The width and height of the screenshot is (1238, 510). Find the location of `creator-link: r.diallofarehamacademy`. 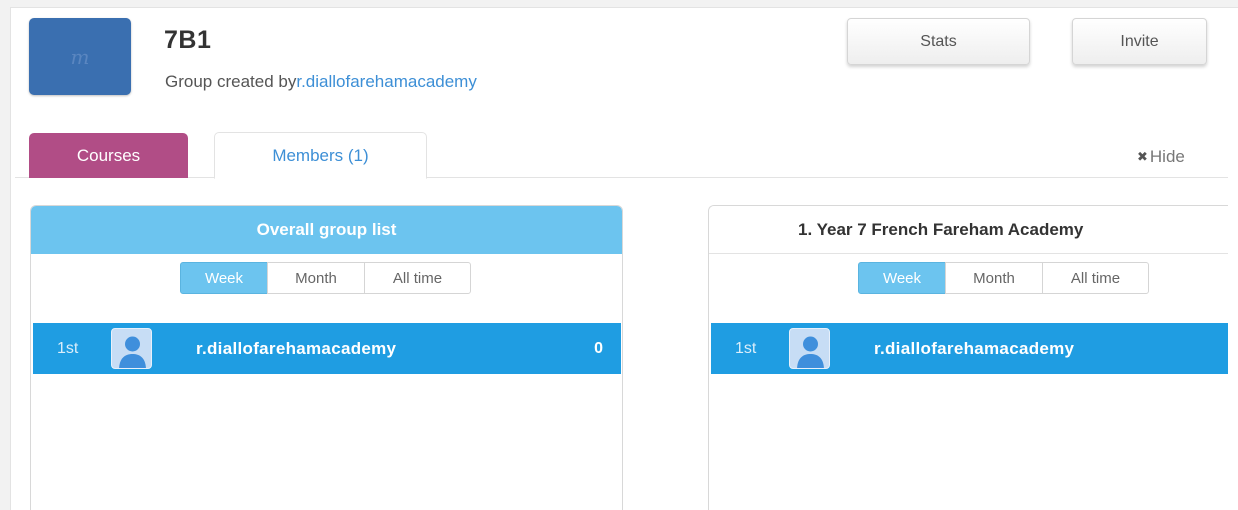

creator-link: r.diallofarehamacademy is located at coordinates (386, 81).